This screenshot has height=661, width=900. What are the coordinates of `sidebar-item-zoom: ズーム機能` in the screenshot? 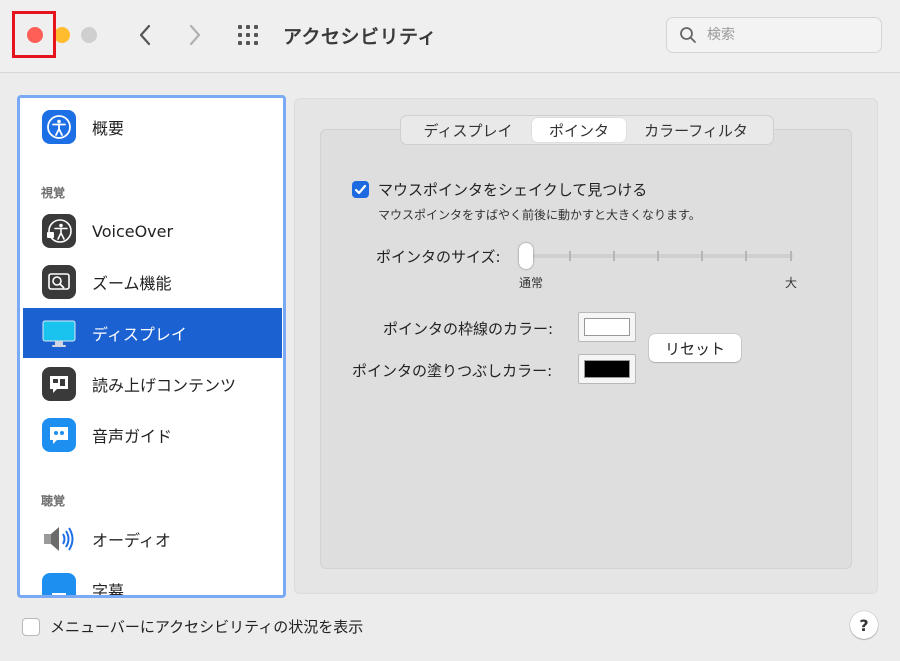 It's located at (152, 282).